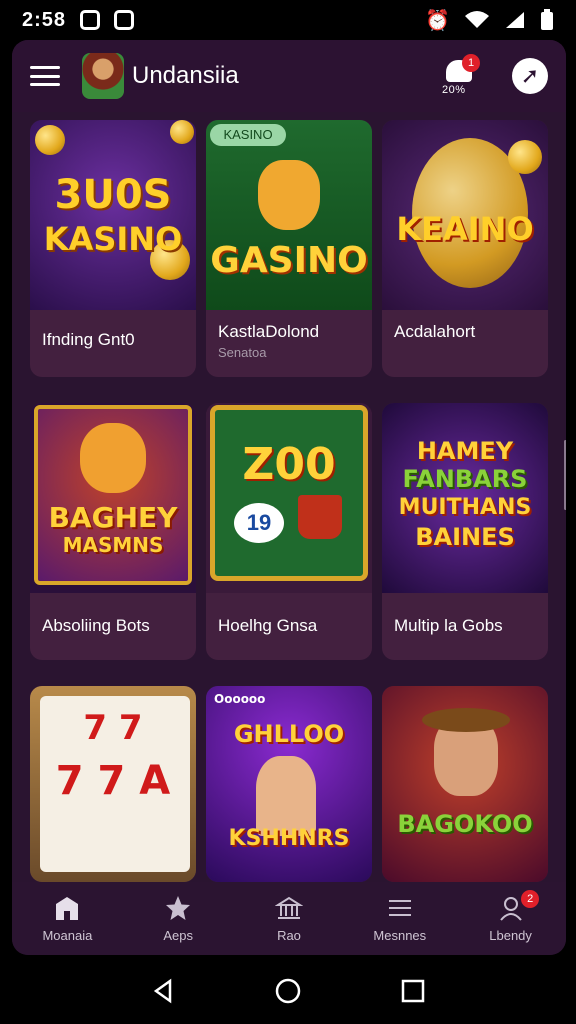  What do you see at coordinates (289, 76) in the screenshot?
I see `app-header: Undansiia 1 20% ➚` at bounding box center [289, 76].